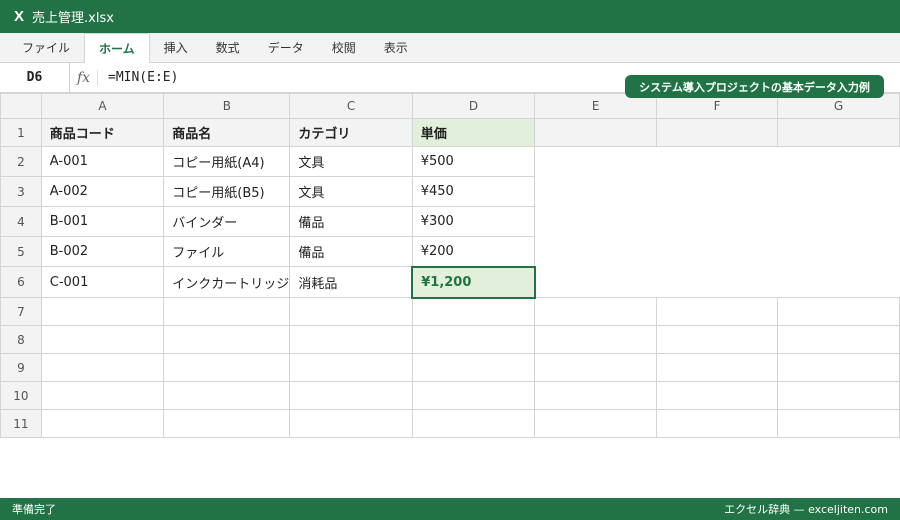 This screenshot has height=520, width=900. Describe the element at coordinates (473, 132) in the screenshot. I see `cell-d1: 単価` at that location.